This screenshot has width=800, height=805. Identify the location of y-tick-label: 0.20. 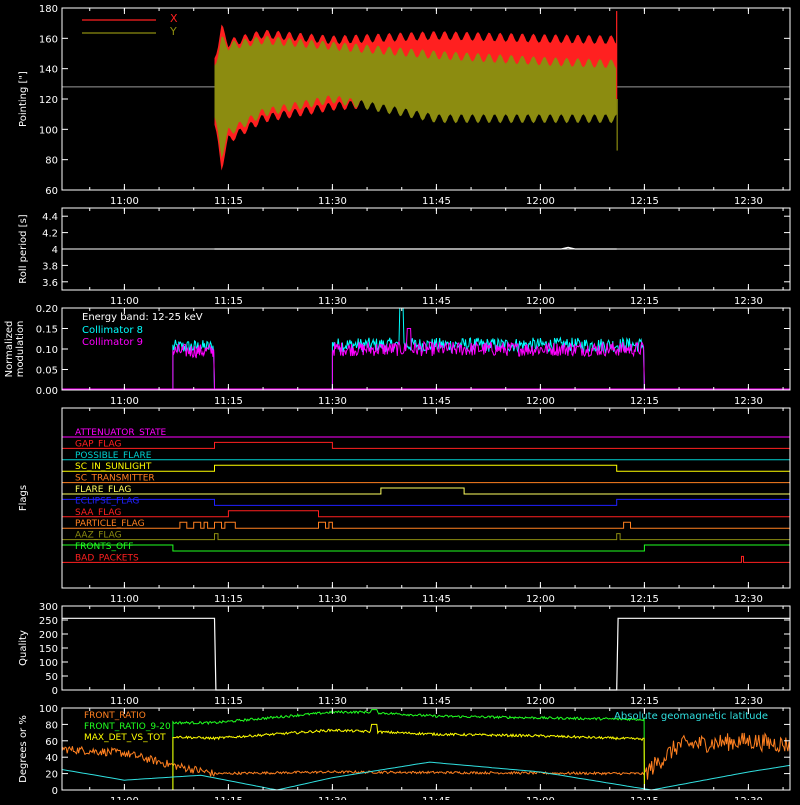
(47, 309).